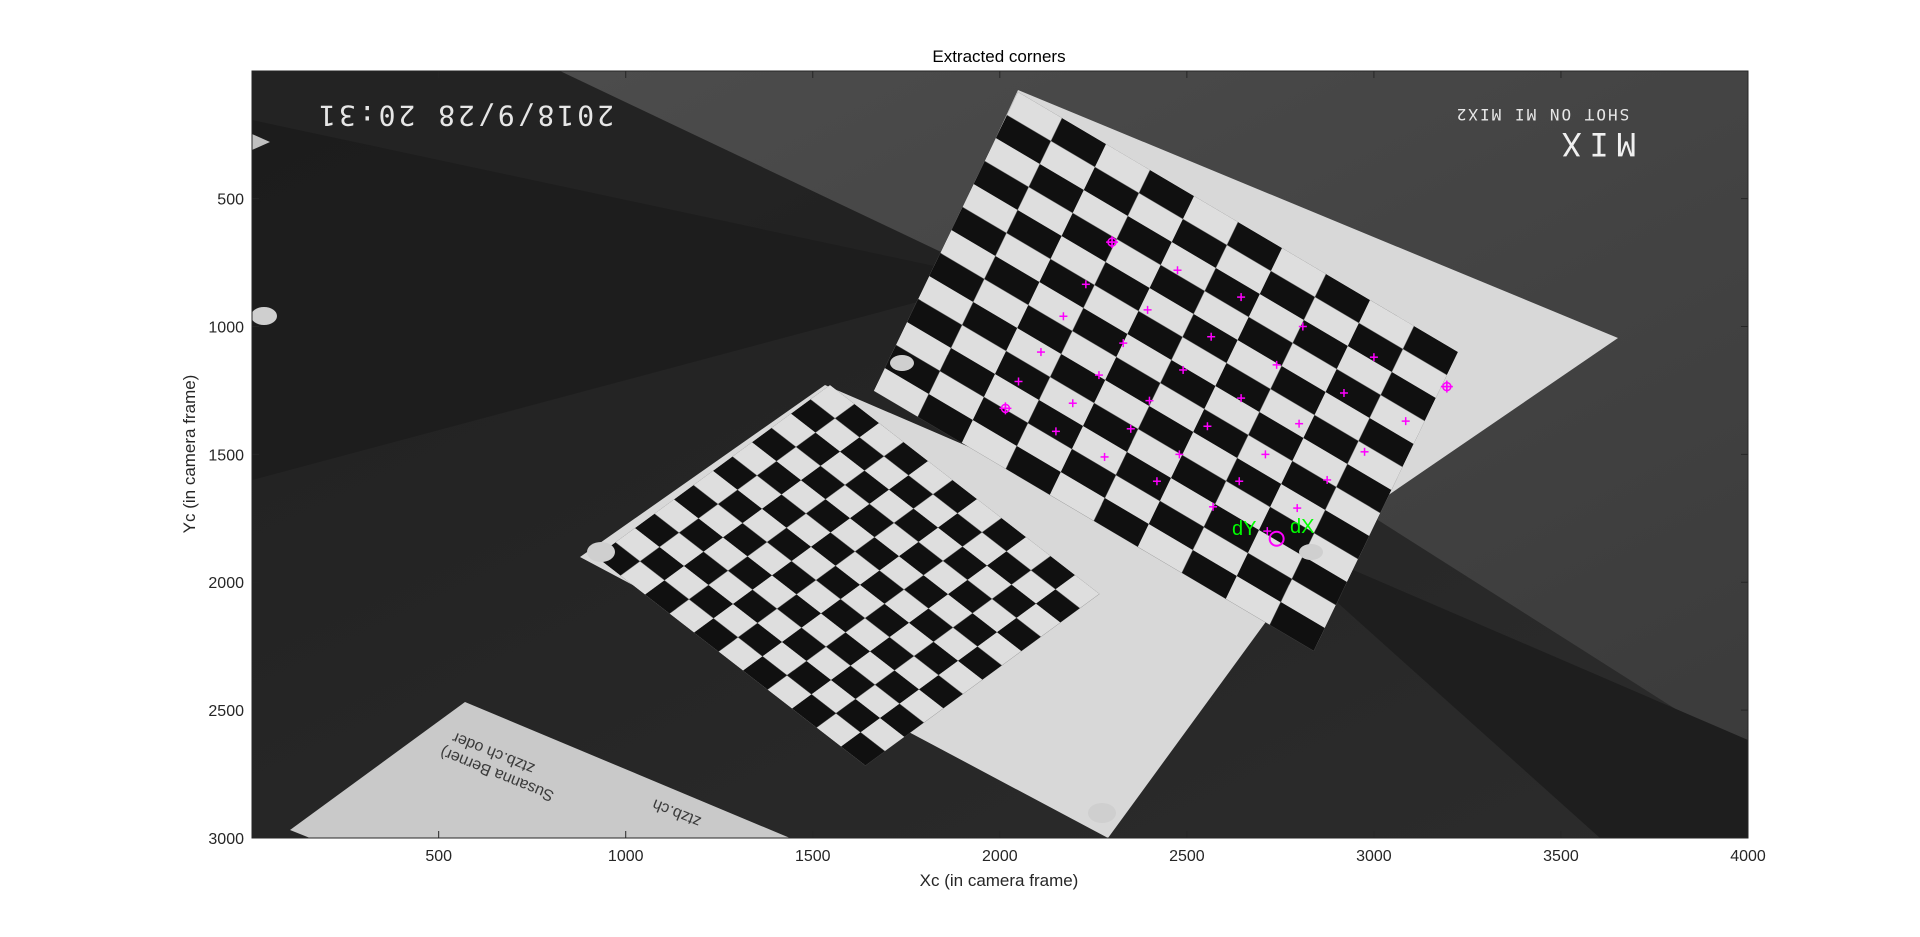 This screenshot has width=1920, height=937. What do you see at coordinates (1374, 856) in the screenshot?
I see `x-tick-label: 3000` at bounding box center [1374, 856].